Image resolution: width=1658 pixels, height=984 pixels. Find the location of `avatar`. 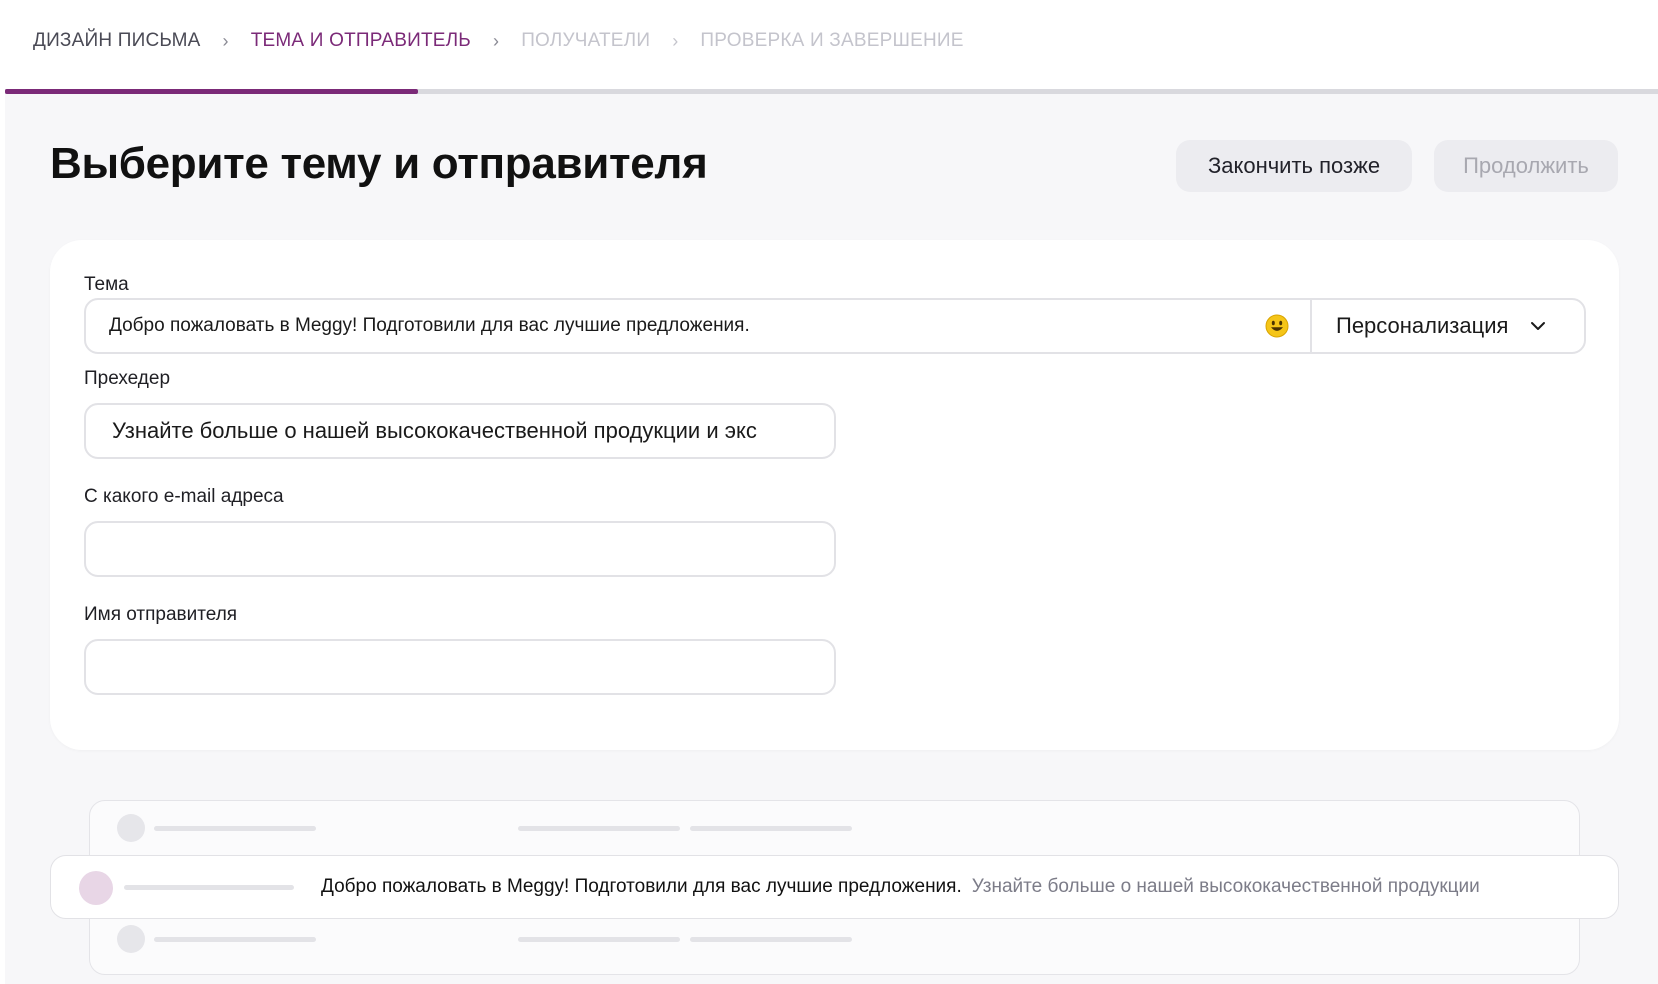

avatar is located at coordinates (96, 888).